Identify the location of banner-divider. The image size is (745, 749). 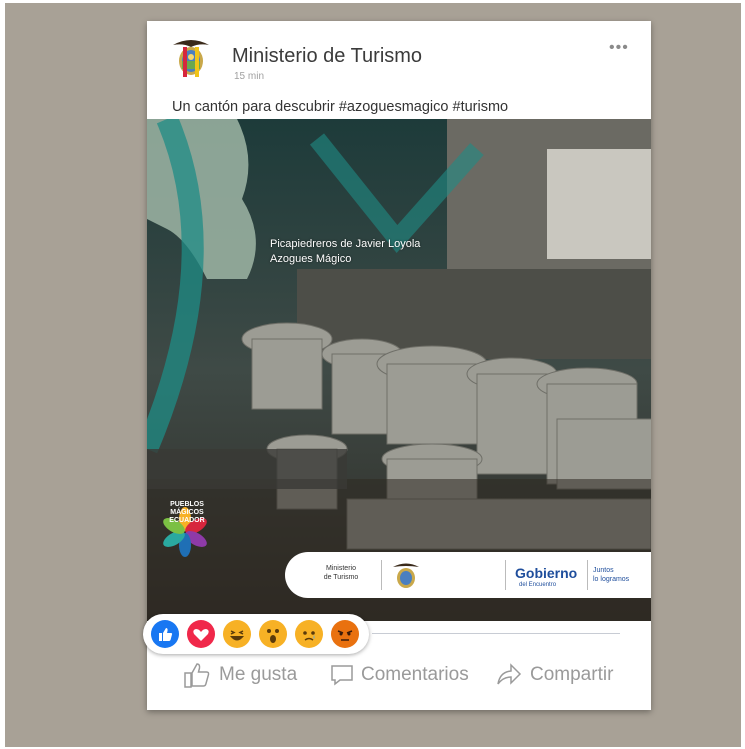
(381, 575).